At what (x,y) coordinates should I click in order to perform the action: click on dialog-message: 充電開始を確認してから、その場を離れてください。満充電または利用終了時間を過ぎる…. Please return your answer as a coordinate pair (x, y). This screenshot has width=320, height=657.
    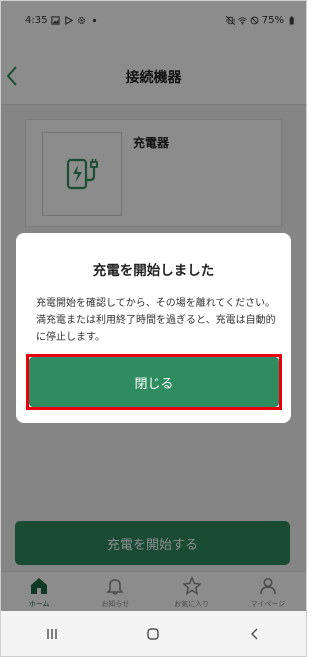
    Looking at the image, I should click on (156, 320).